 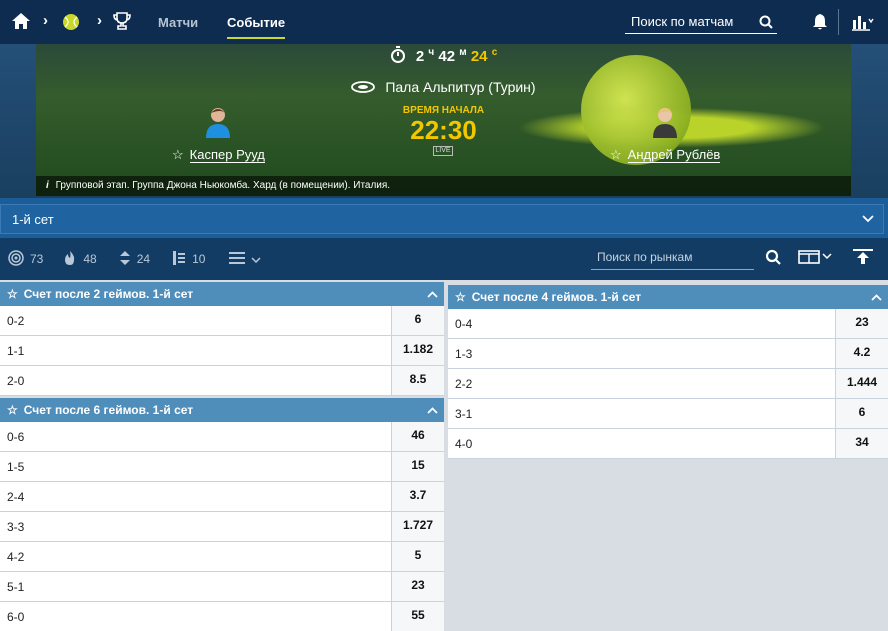 What do you see at coordinates (417, 526) in the screenshot?
I see `odds-button: 1.727` at bounding box center [417, 526].